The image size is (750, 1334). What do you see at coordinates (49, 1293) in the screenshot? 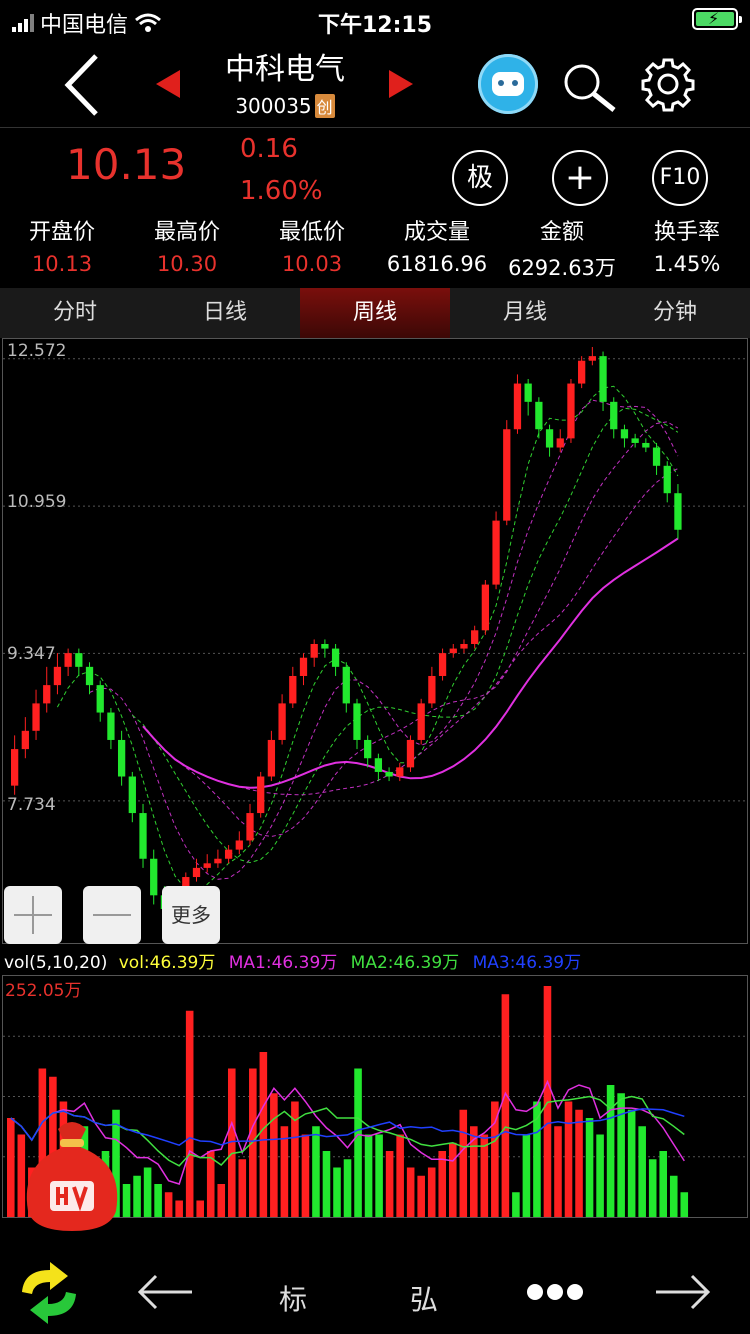
I see `refresh-icon` at bounding box center [49, 1293].